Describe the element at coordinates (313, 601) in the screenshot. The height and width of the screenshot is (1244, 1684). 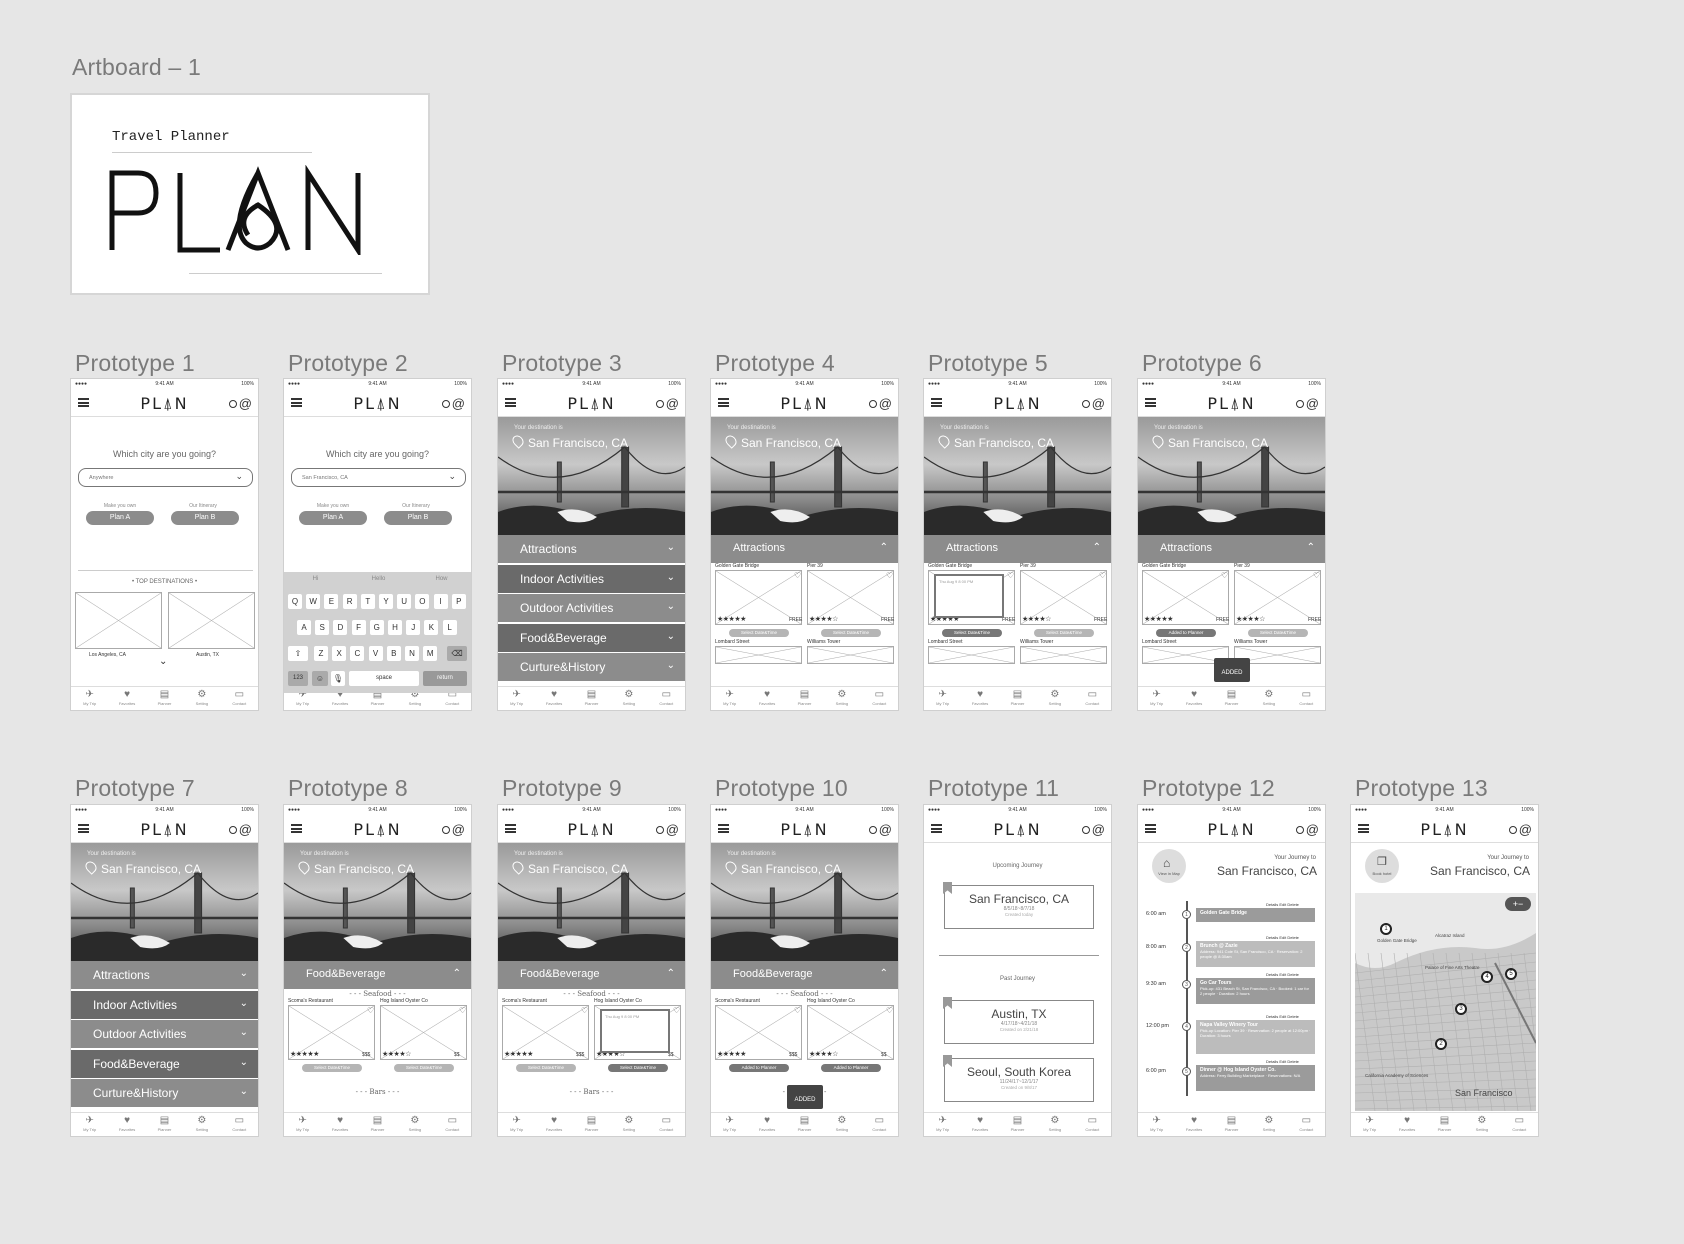
I see `key: W` at that location.